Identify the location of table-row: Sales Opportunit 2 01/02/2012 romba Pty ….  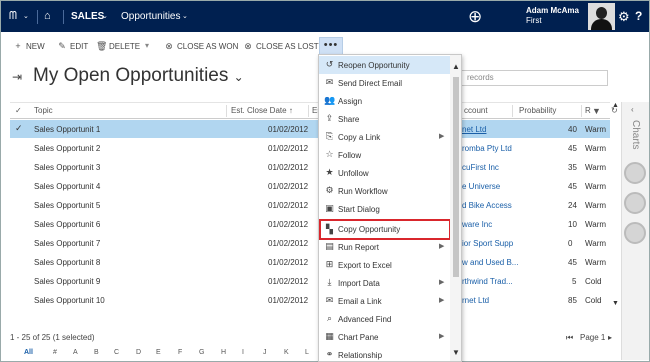
(310, 148).